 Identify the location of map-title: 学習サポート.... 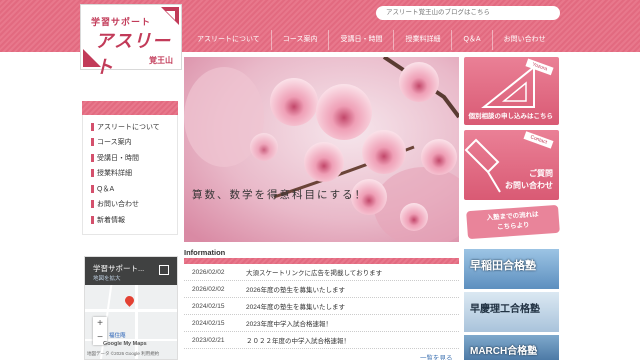
(118, 268).